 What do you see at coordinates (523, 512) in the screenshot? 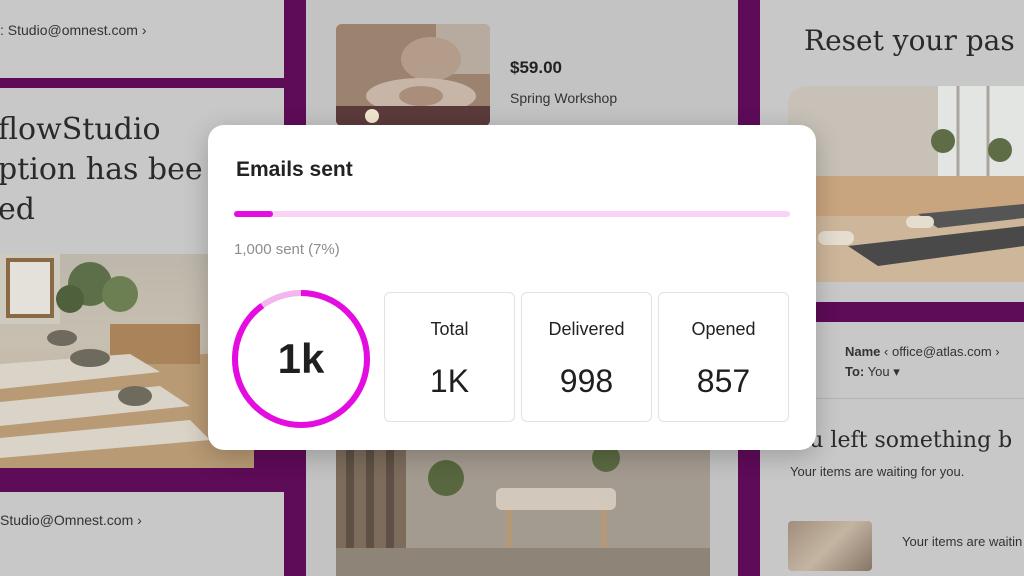
I see `massage-room-photo` at bounding box center [523, 512].